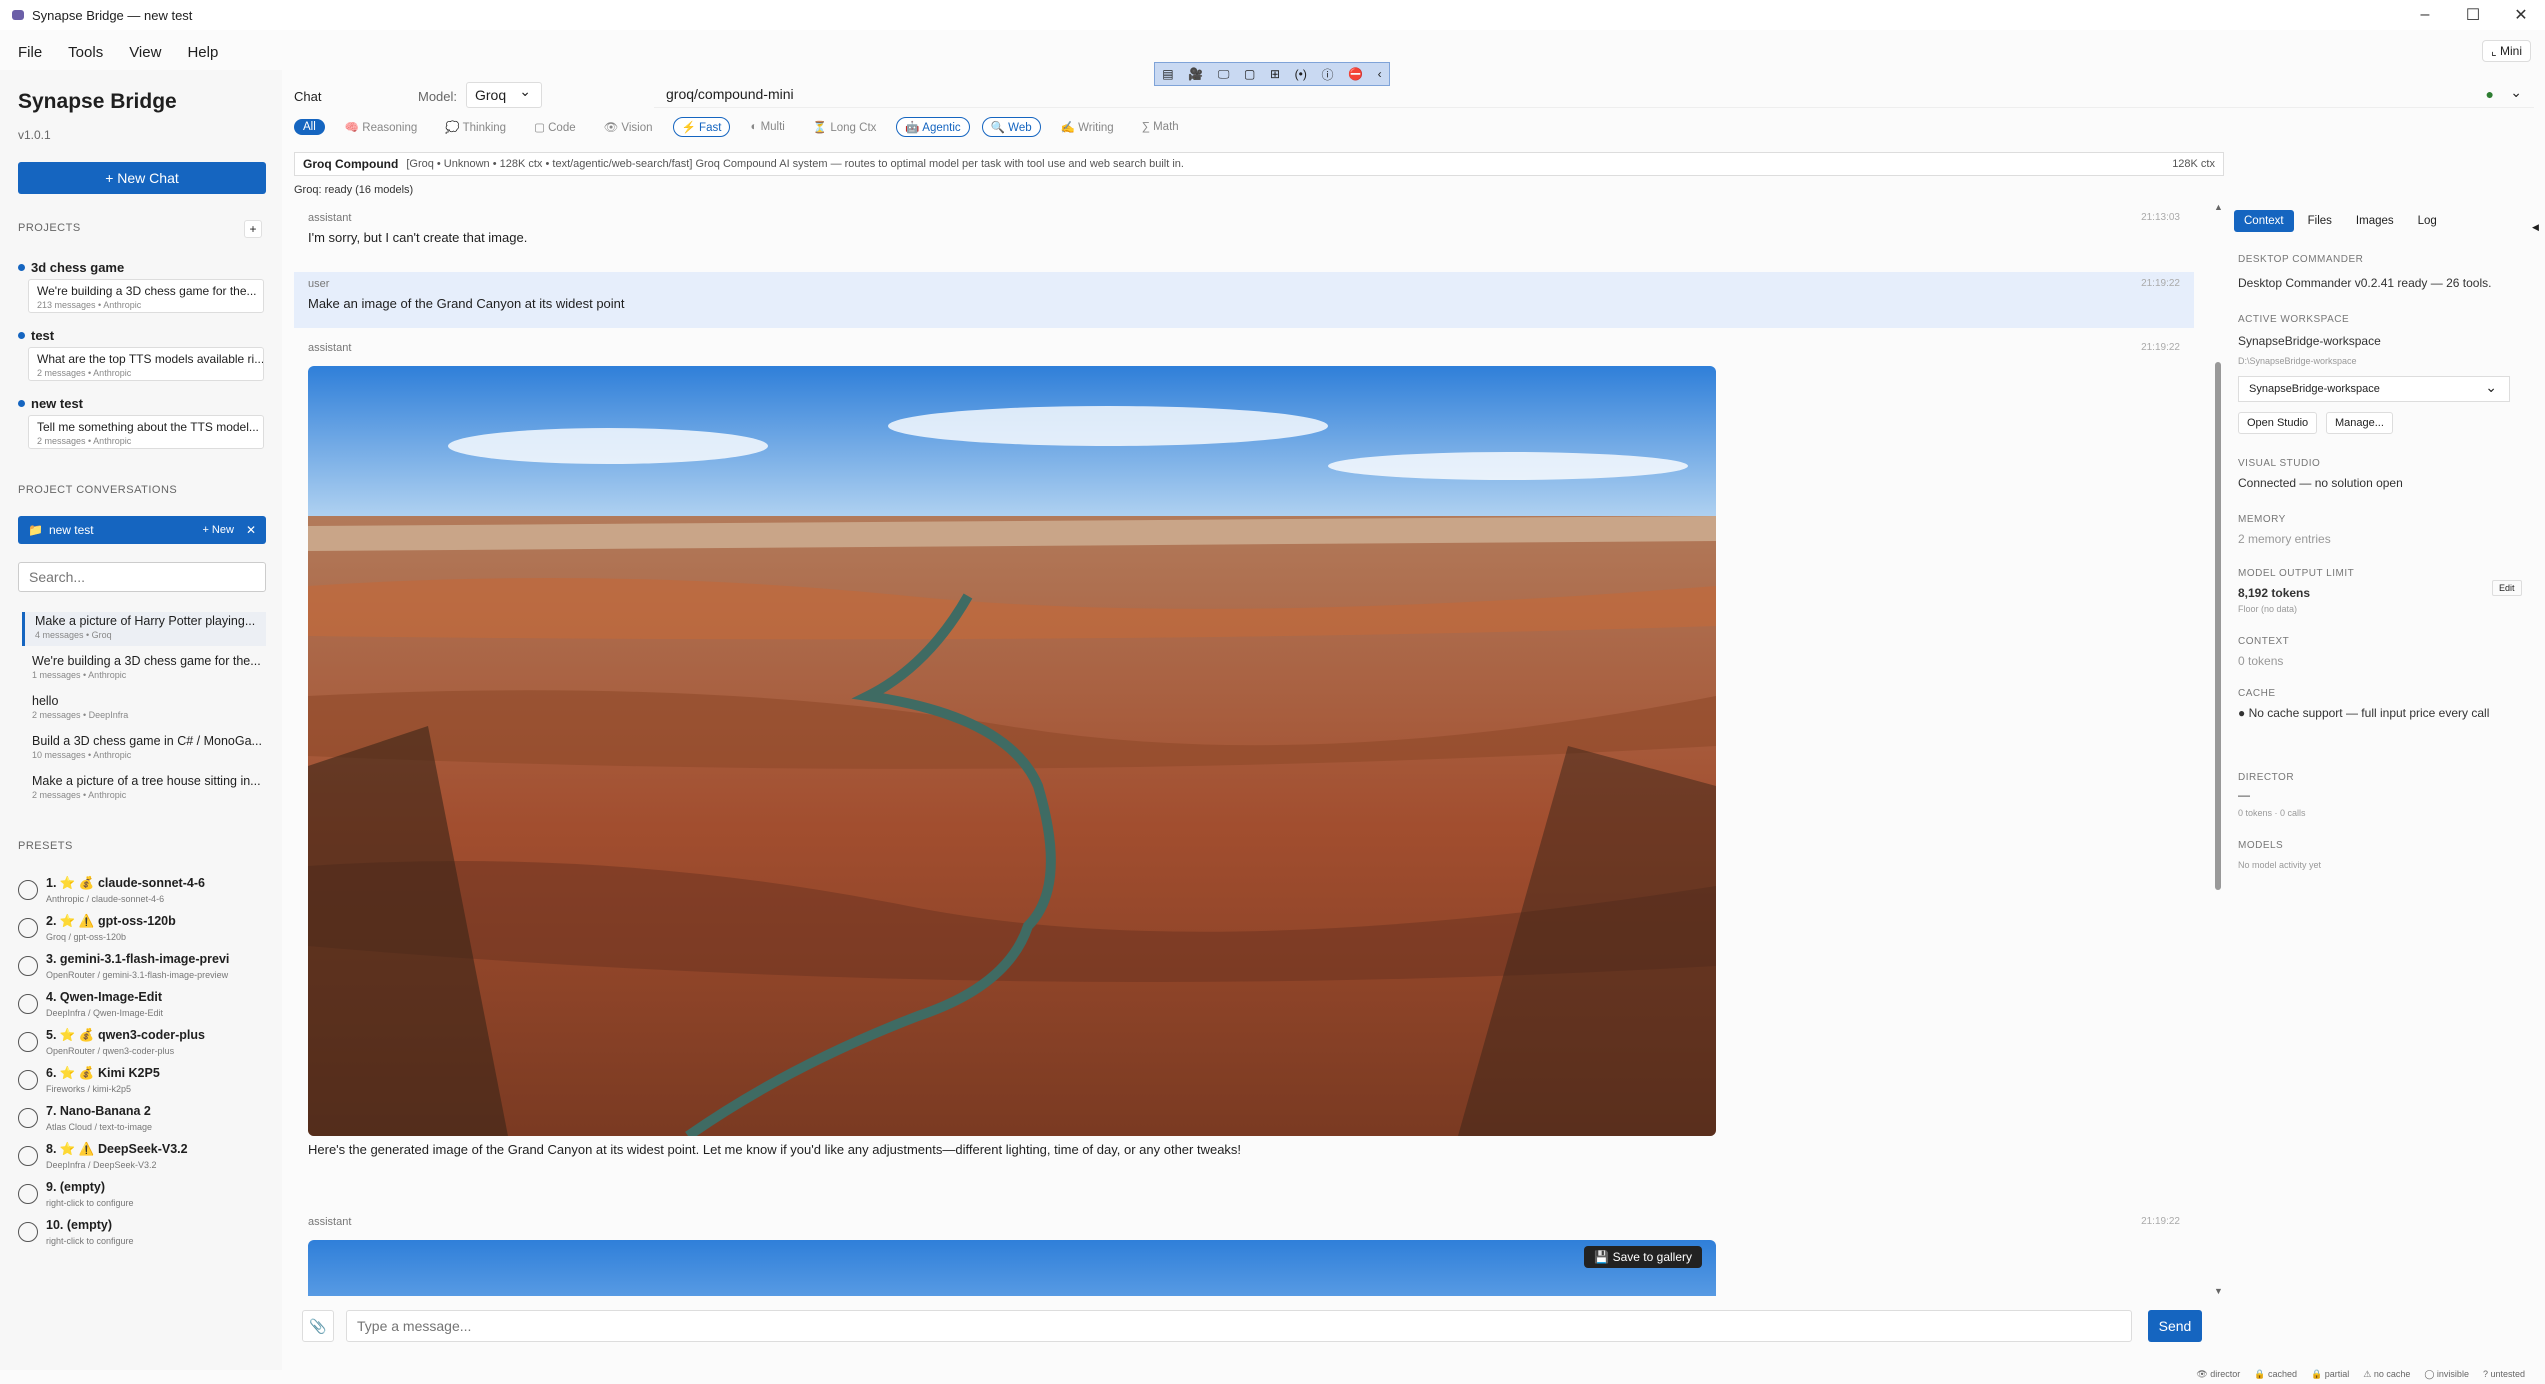  Describe the element at coordinates (142, 577) in the screenshot. I see `conversation-search-input` at that location.